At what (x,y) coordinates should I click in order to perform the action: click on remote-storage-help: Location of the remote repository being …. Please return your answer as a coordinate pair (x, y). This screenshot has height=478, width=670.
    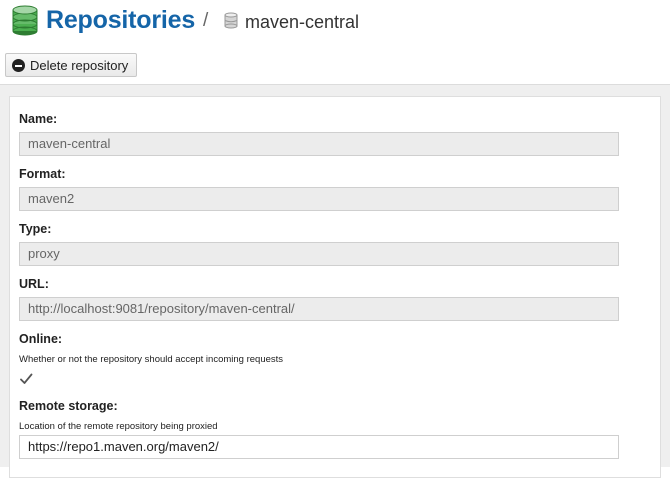
    Looking at the image, I should click on (118, 426).